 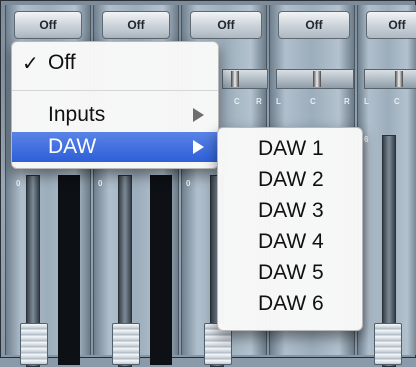 What do you see at coordinates (161, 270) in the screenshot?
I see `channel-2-level-meter` at bounding box center [161, 270].